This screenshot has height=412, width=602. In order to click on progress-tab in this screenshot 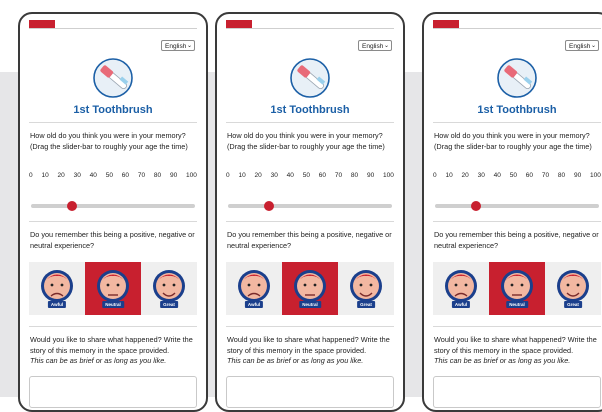, I will do `click(42, 24)`.